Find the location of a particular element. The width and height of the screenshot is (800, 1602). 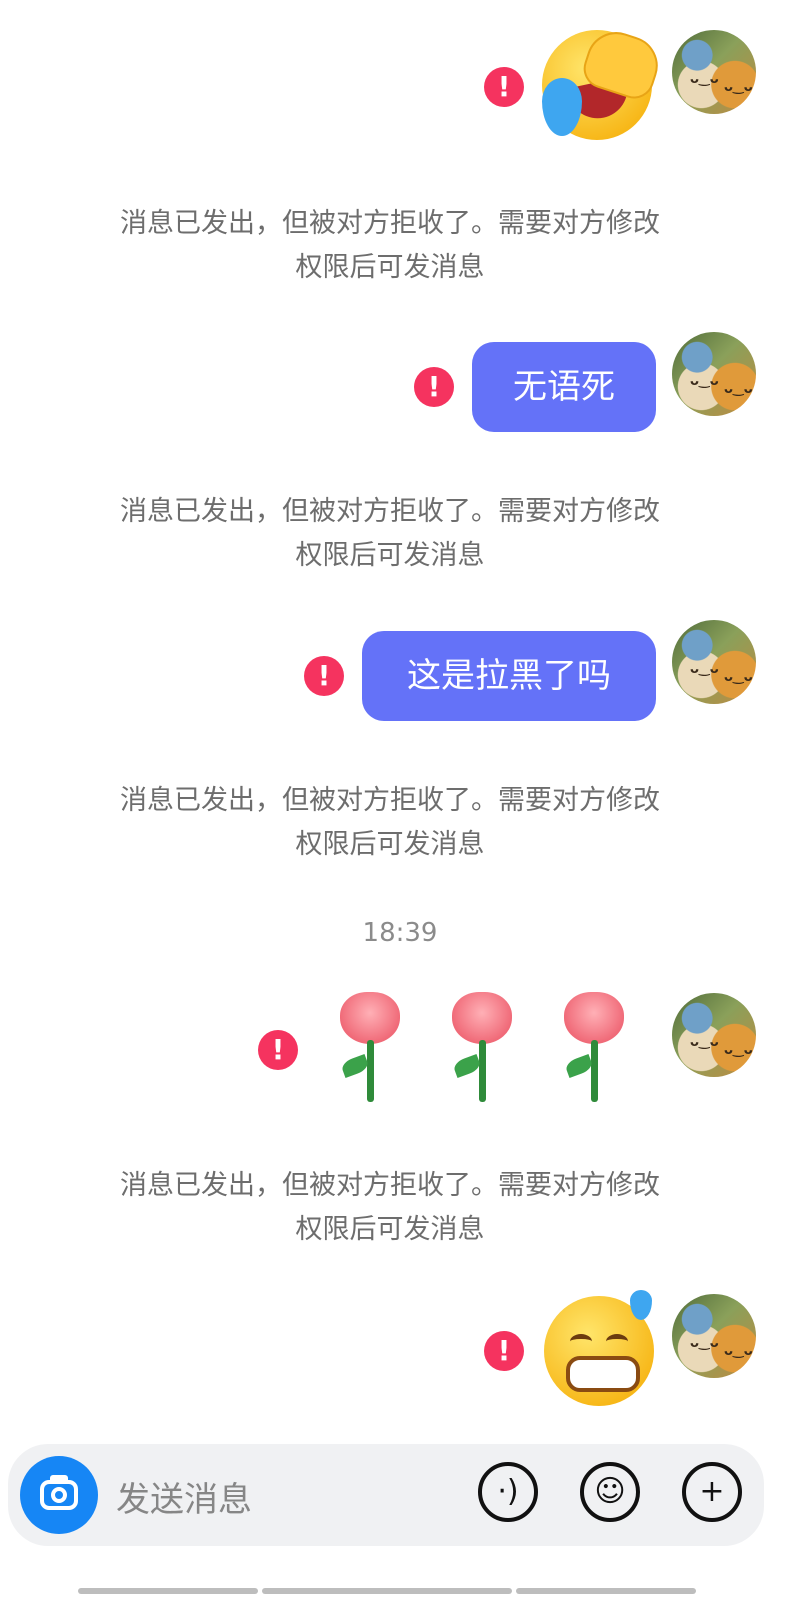

voice-icon: ·) is located at coordinates (508, 1491).